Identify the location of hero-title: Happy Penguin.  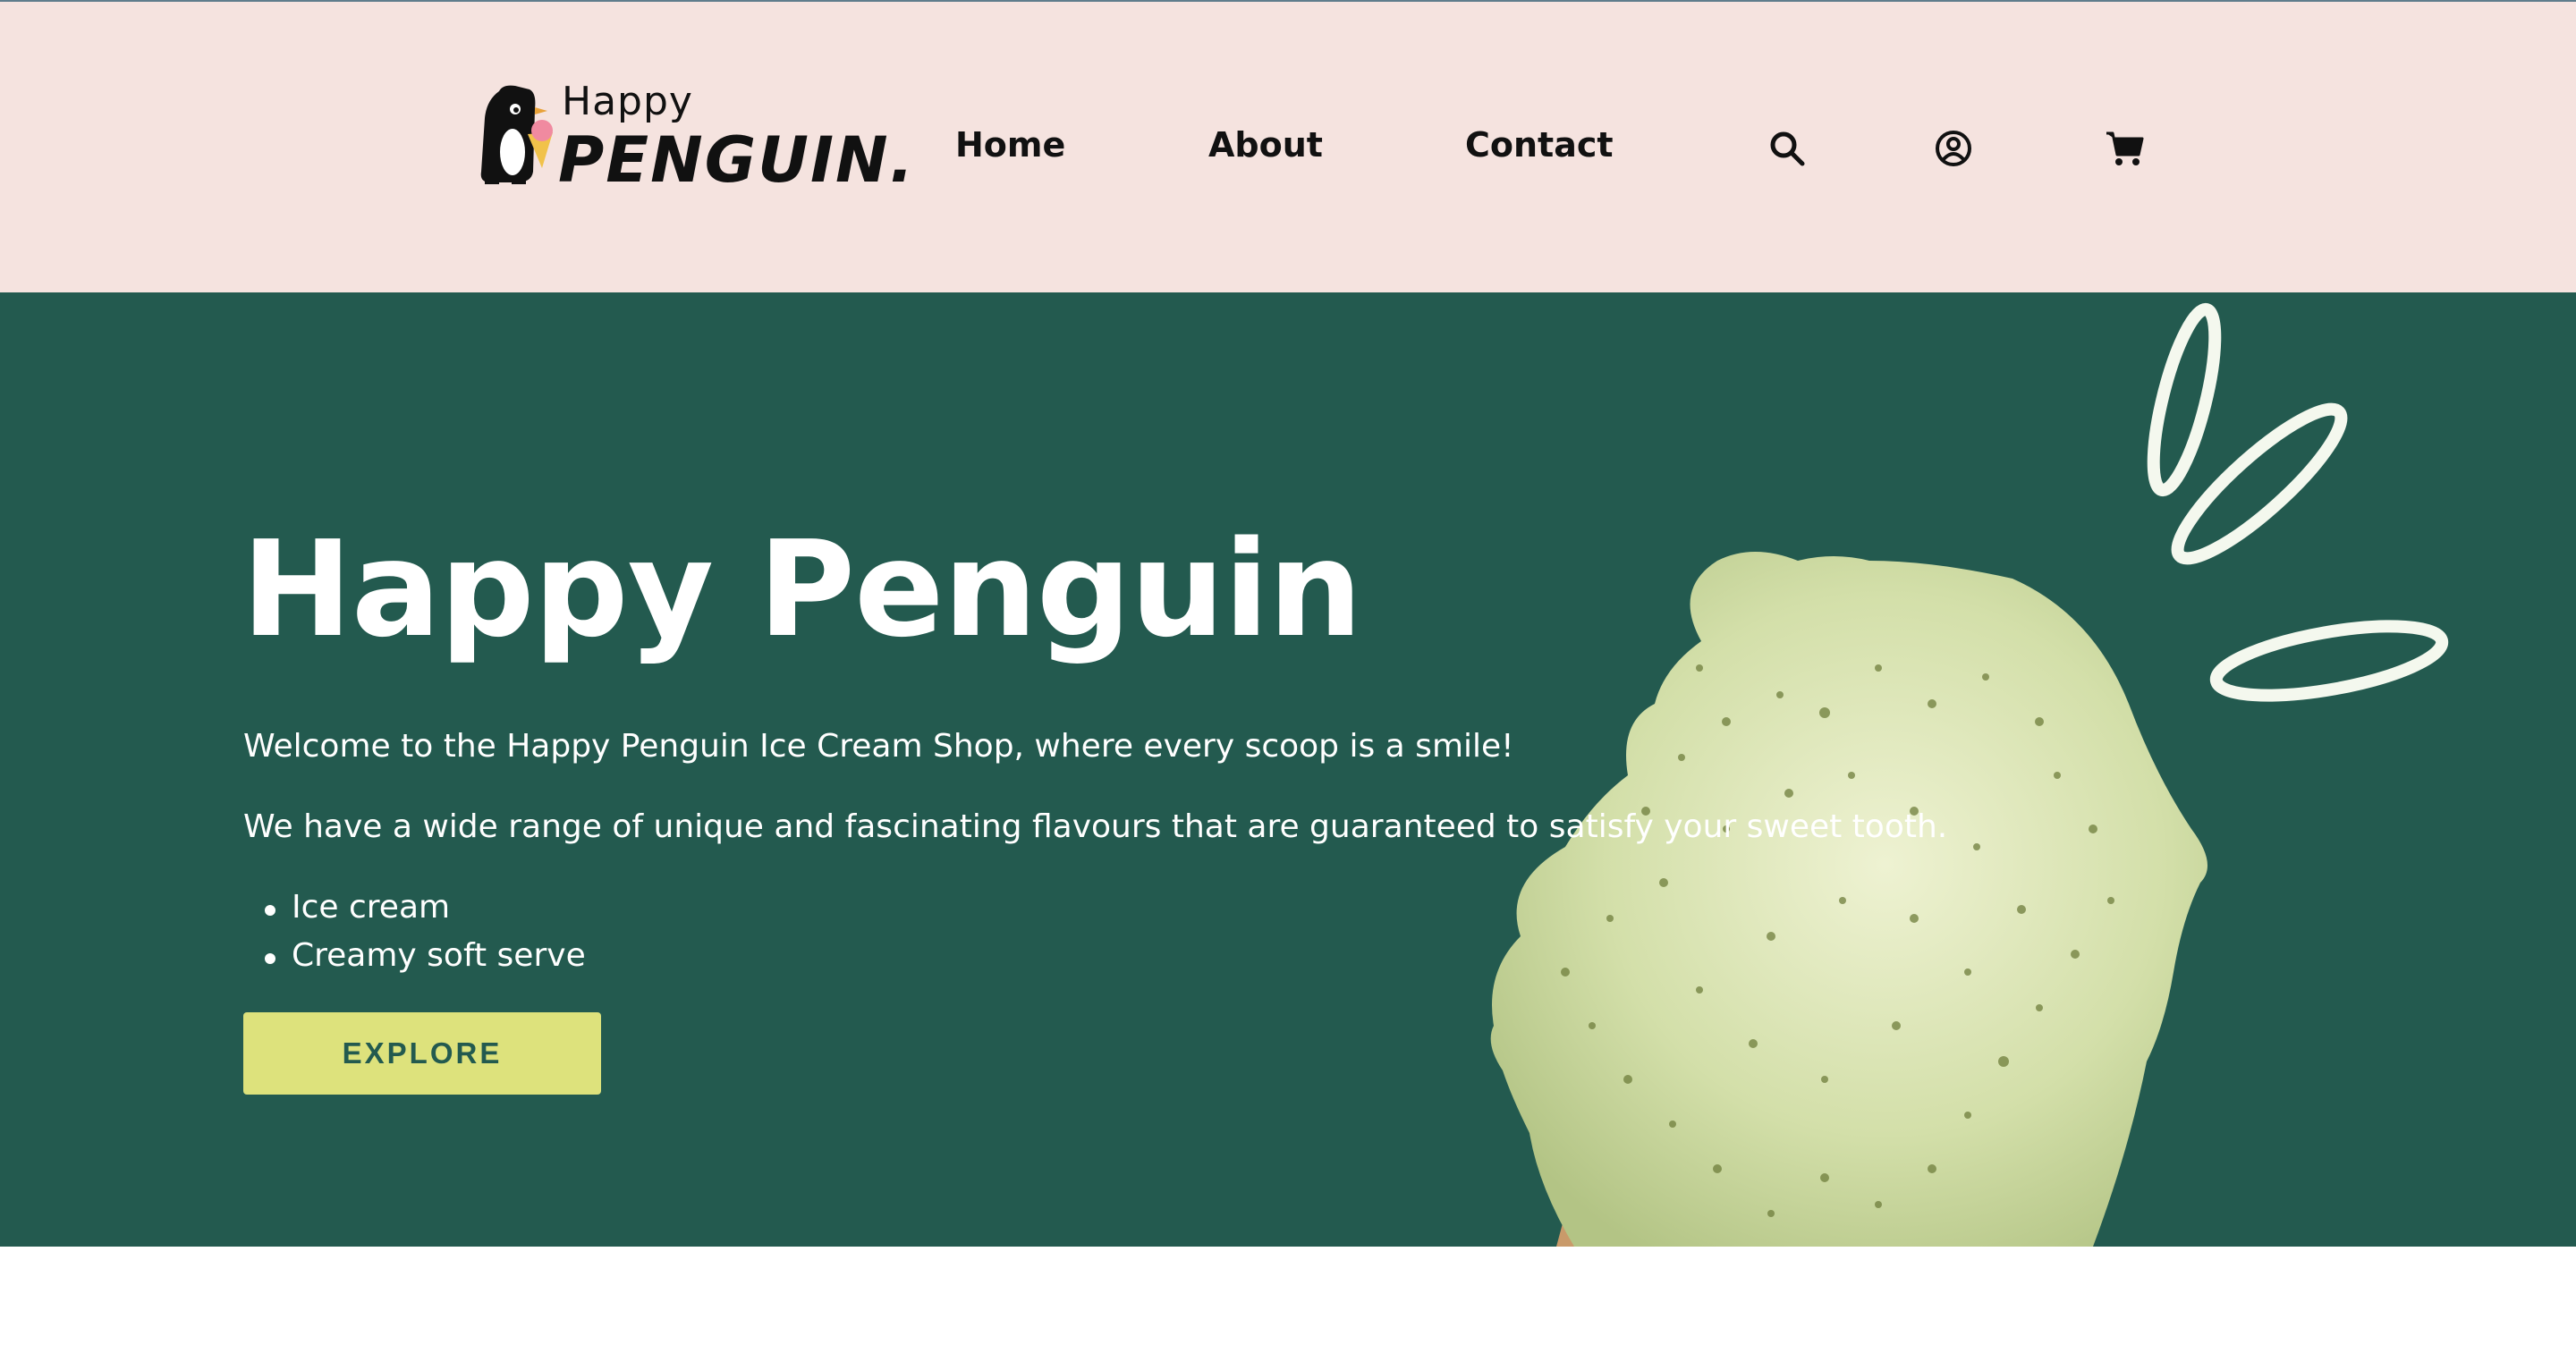
(802, 589).